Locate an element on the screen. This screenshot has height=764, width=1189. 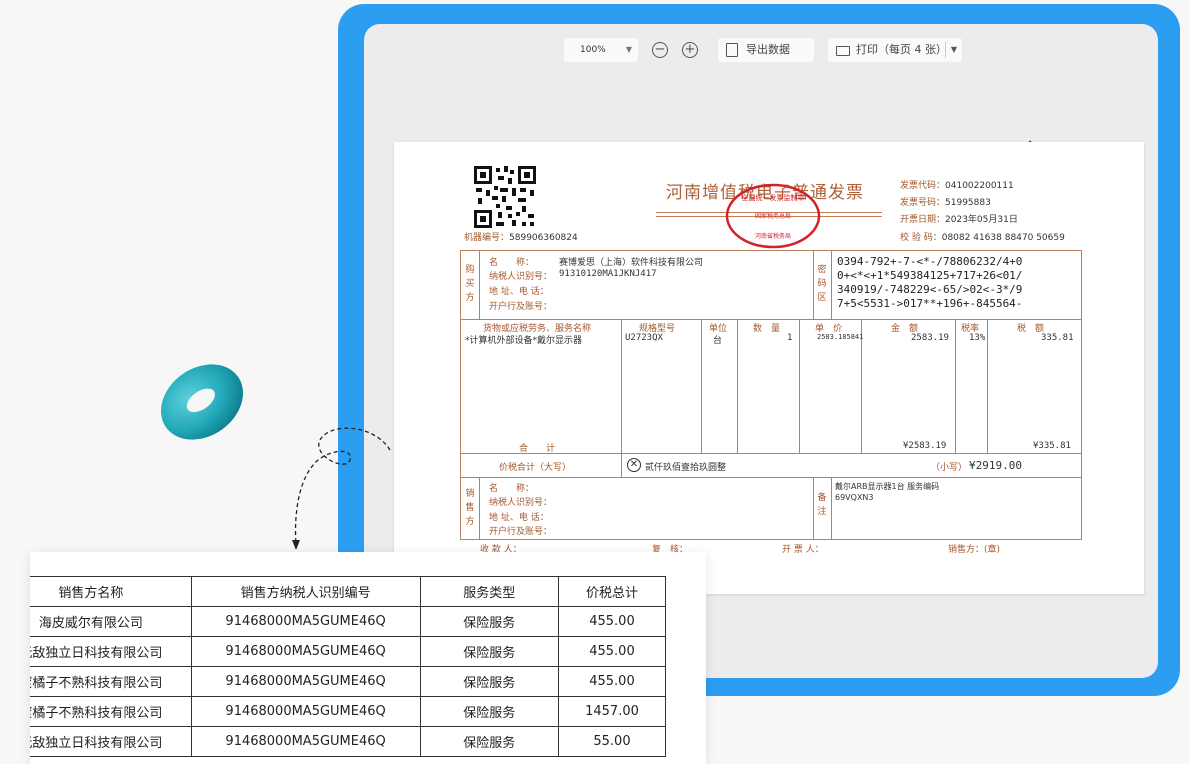
machine-number-label: 机器编号： is located at coordinates (487, 238).